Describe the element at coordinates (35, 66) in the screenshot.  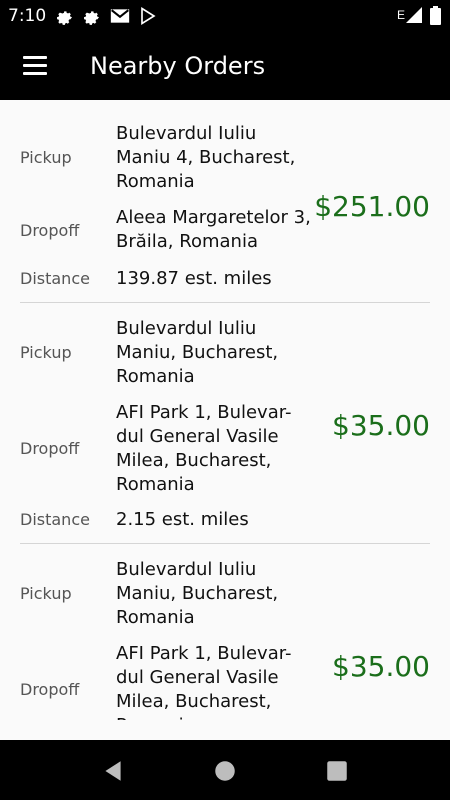
I see `hamburger-menu-icon` at that location.